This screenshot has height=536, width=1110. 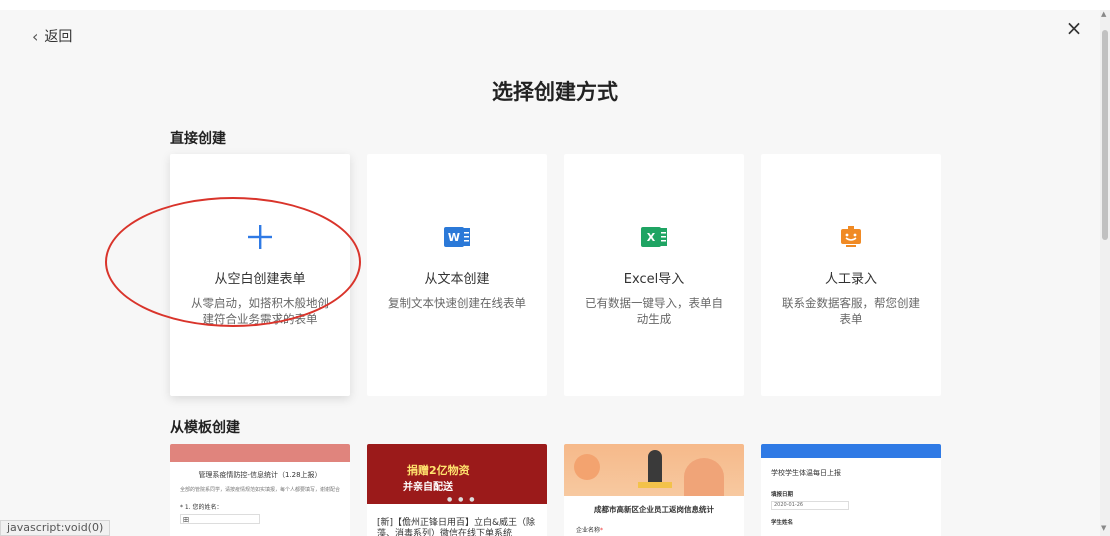 What do you see at coordinates (654, 311) in the screenshot?
I see `card-desc: 已有数据一键导入，表单自动生成` at bounding box center [654, 311].